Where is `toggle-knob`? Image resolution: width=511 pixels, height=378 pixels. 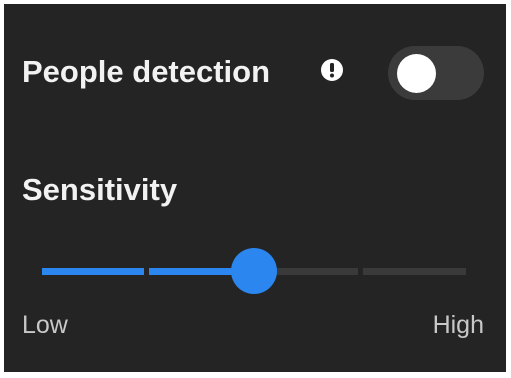
toggle-knob is located at coordinates (416, 73).